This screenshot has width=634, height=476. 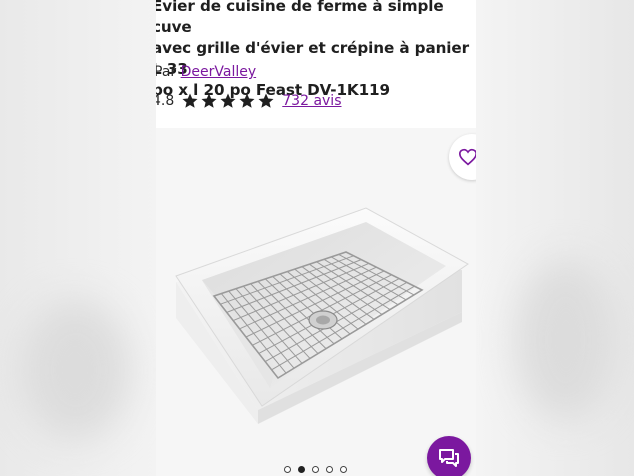 What do you see at coordinates (300, 18) in the screenshot?
I see `product-title-line: Évier de cuisine de ferme à simple cuve` at bounding box center [300, 18].